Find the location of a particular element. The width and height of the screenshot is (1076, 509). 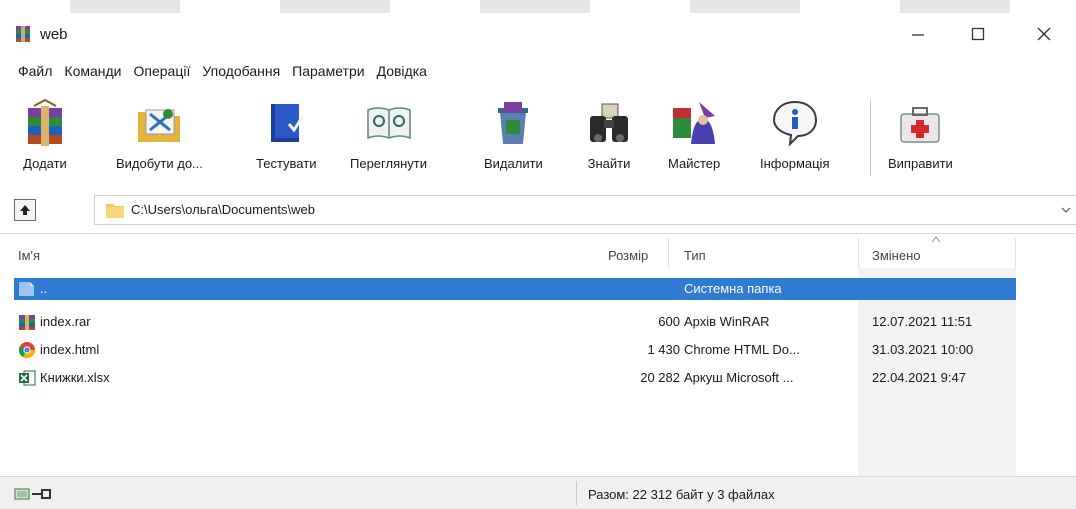

maximize-button is located at coordinates (978, 34).